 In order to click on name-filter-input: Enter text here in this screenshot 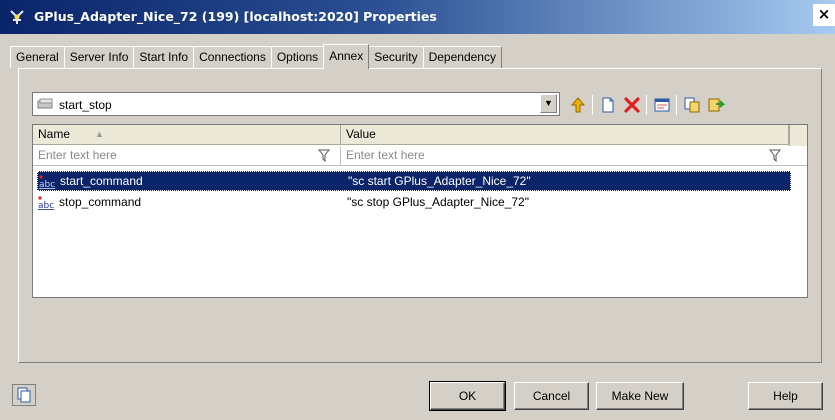, I will do `click(187, 155)`.